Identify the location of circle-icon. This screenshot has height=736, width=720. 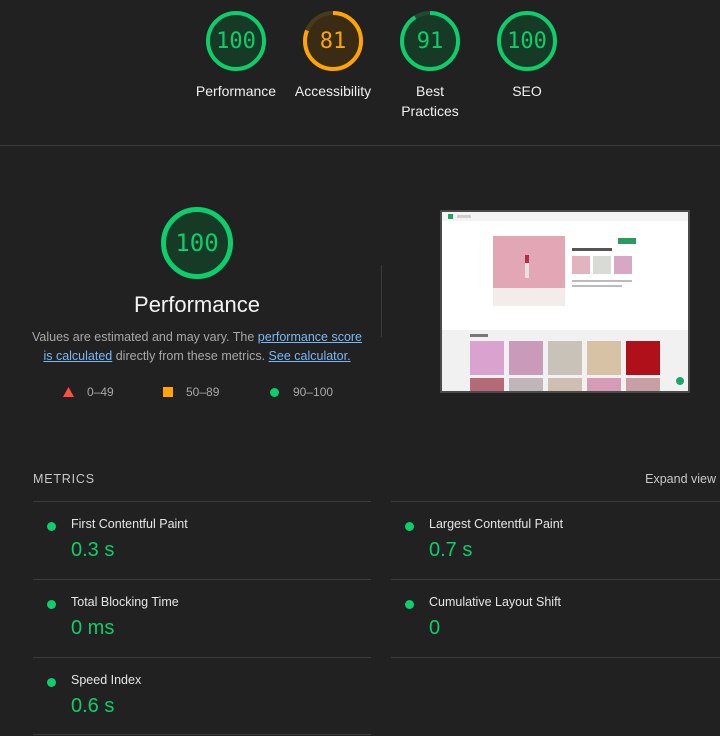
(274, 392).